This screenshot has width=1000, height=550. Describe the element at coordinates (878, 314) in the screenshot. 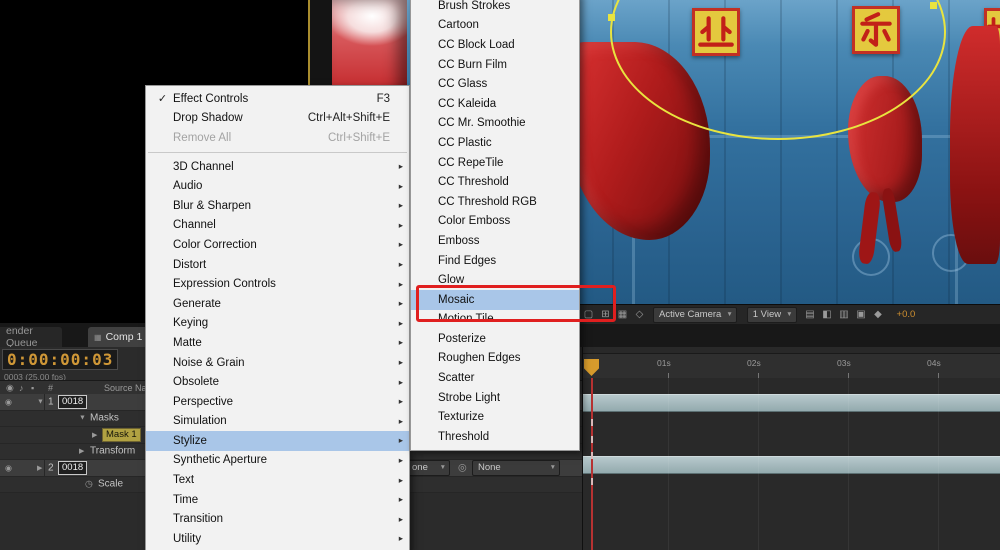

I see `fast-previews-icon: ◆` at that location.